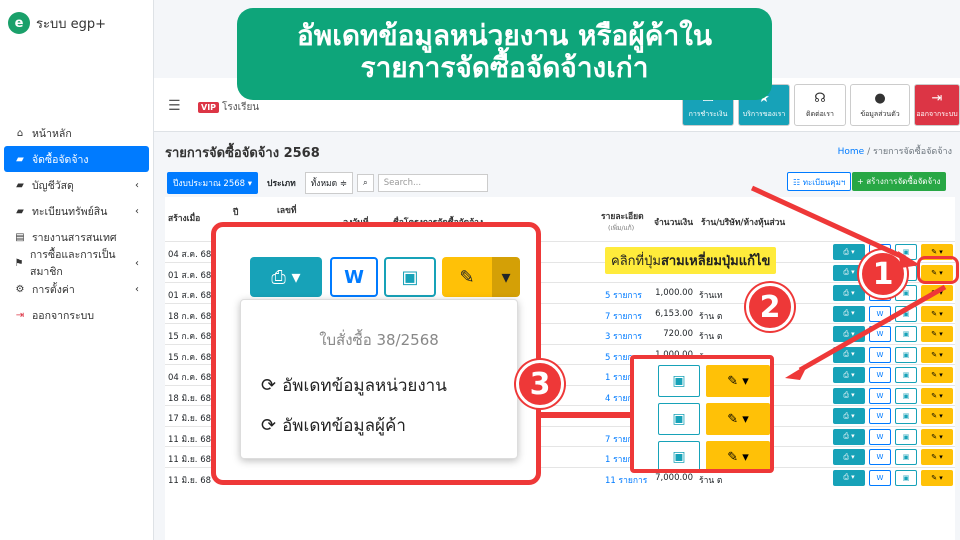 The width and height of the screenshot is (960, 540). What do you see at coordinates (796, 372) in the screenshot?
I see `arrow-2-head` at bounding box center [796, 372].